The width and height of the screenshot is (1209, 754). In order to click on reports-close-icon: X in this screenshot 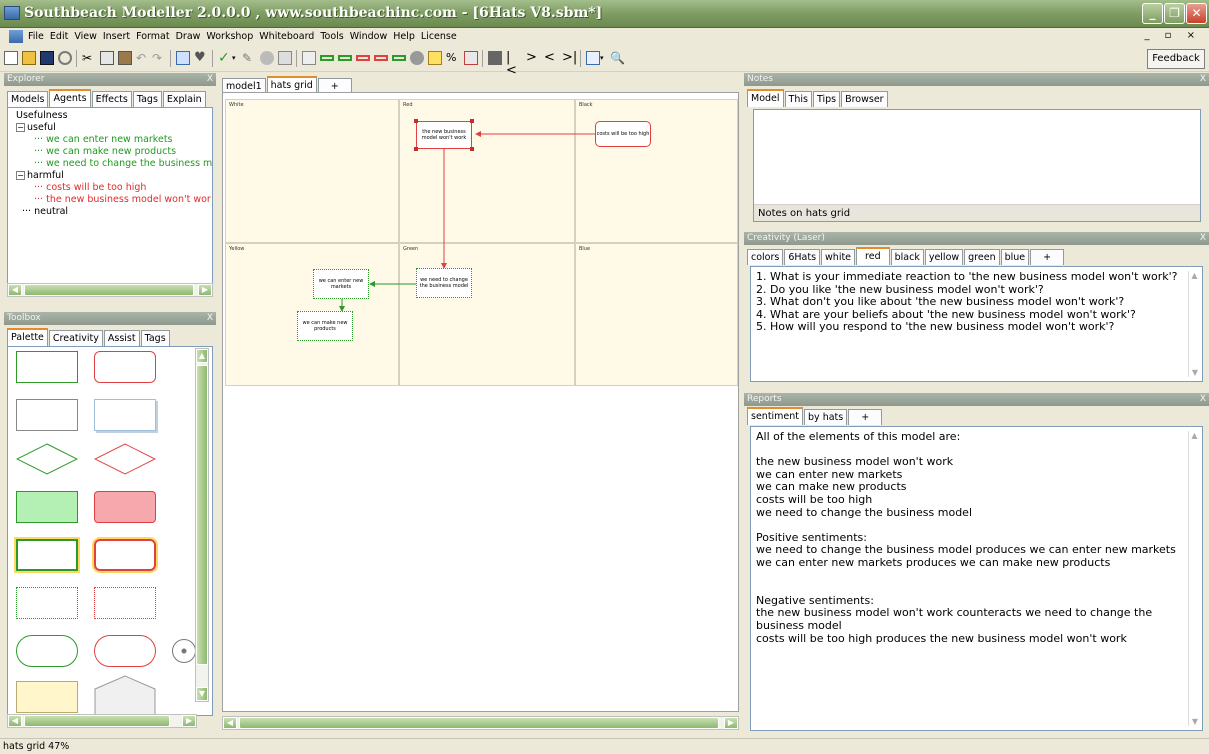, I will do `click(1203, 399)`.